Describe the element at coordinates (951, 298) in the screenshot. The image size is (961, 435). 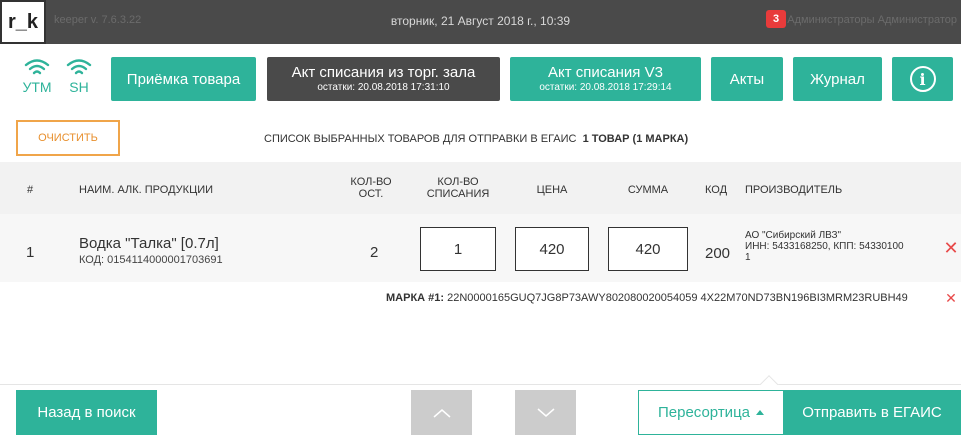
I see `delete-mark-icon: ✕` at that location.